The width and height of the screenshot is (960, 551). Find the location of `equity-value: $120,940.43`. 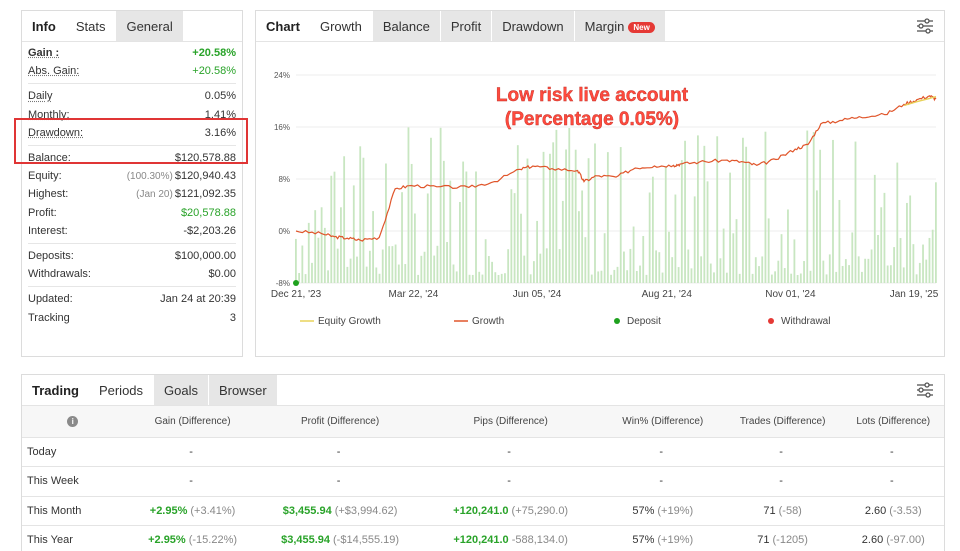

equity-value: $120,940.43 is located at coordinates (205, 176).